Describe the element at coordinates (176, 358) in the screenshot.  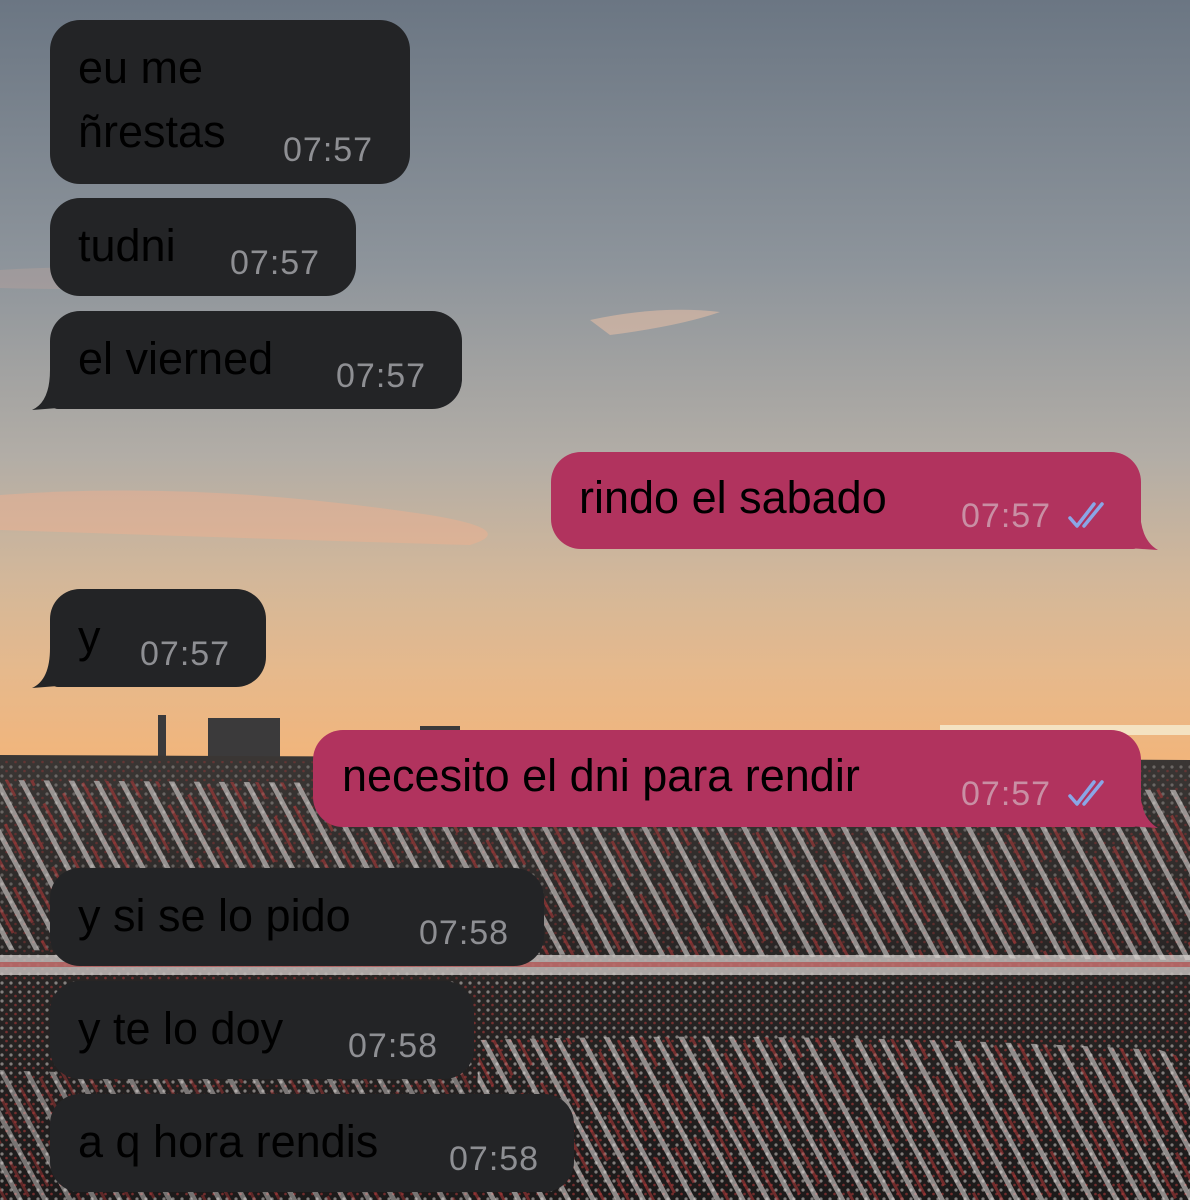
I see `message-text: el vierned` at that location.